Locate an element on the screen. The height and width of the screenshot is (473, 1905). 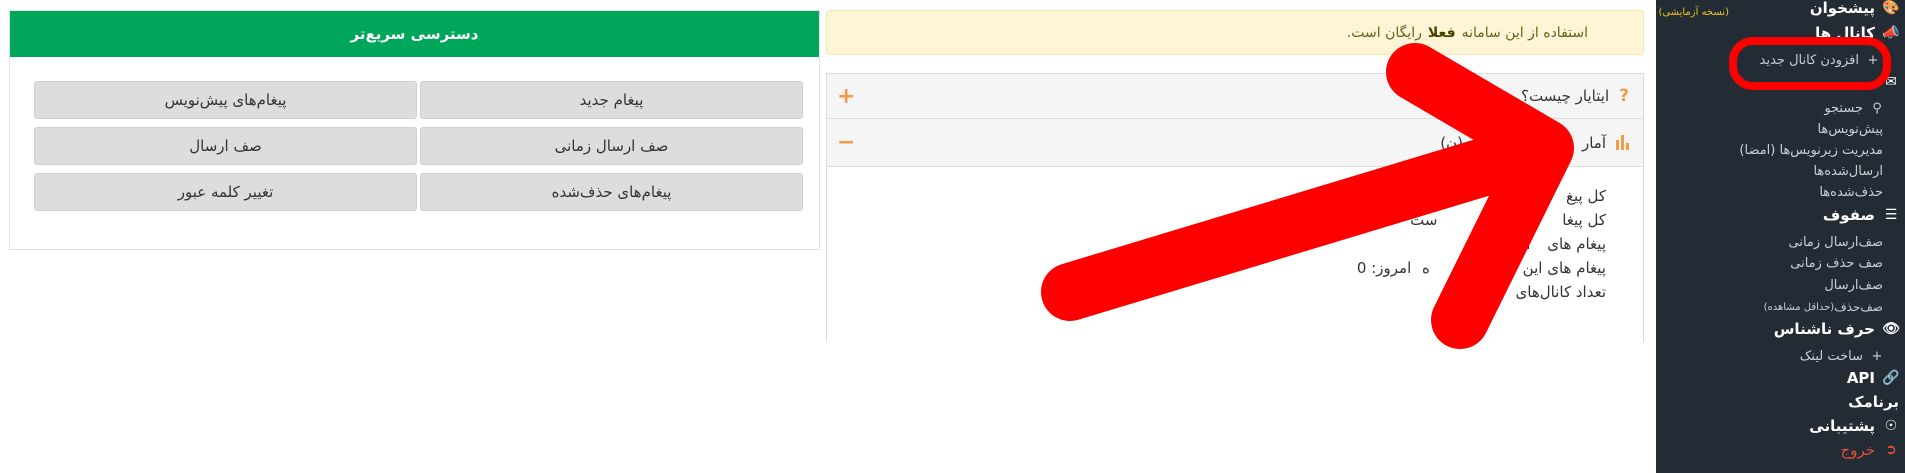
sidebar-item-label: حرف ناشناس is located at coordinates (1824, 329).